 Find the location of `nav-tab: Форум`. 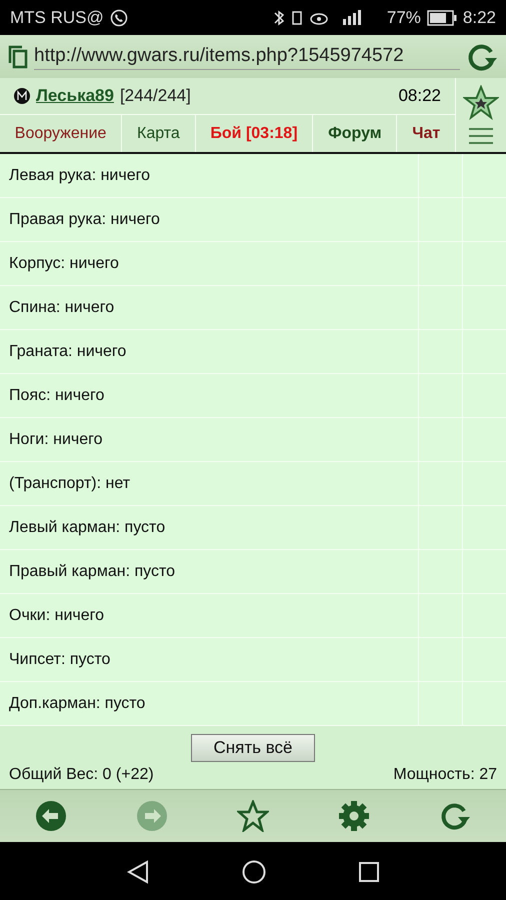

nav-tab: Форум is located at coordinates (354, 133).